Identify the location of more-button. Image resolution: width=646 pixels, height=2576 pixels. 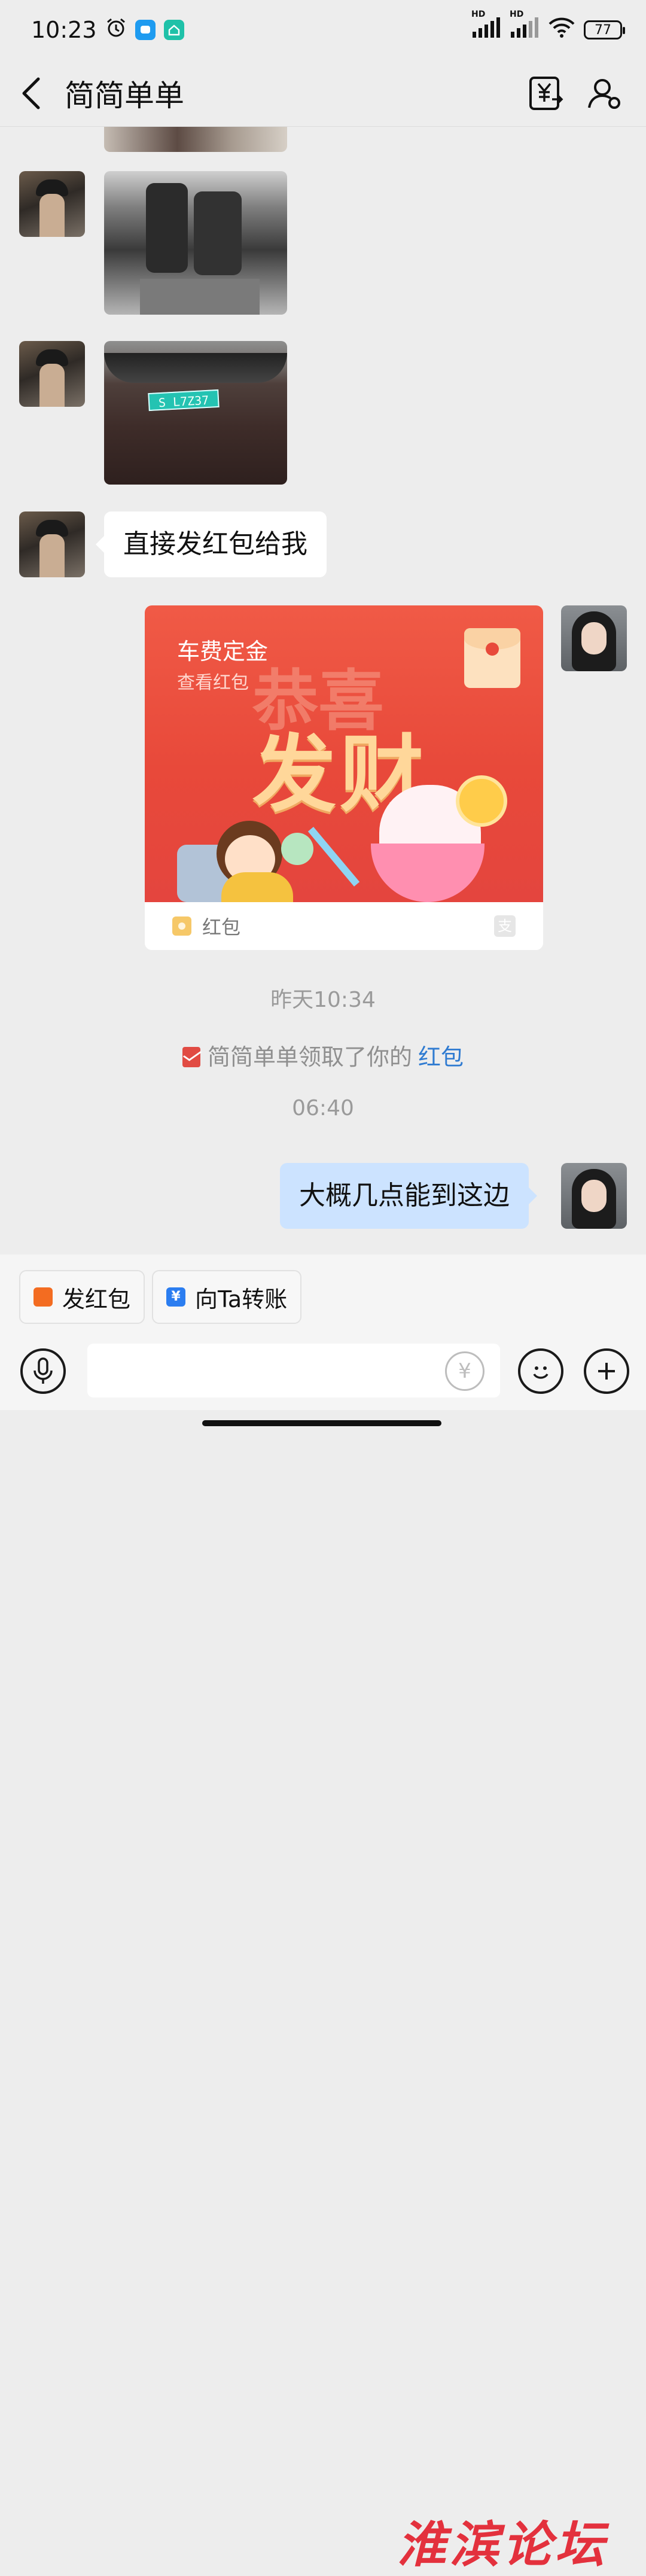
(606, 1371).